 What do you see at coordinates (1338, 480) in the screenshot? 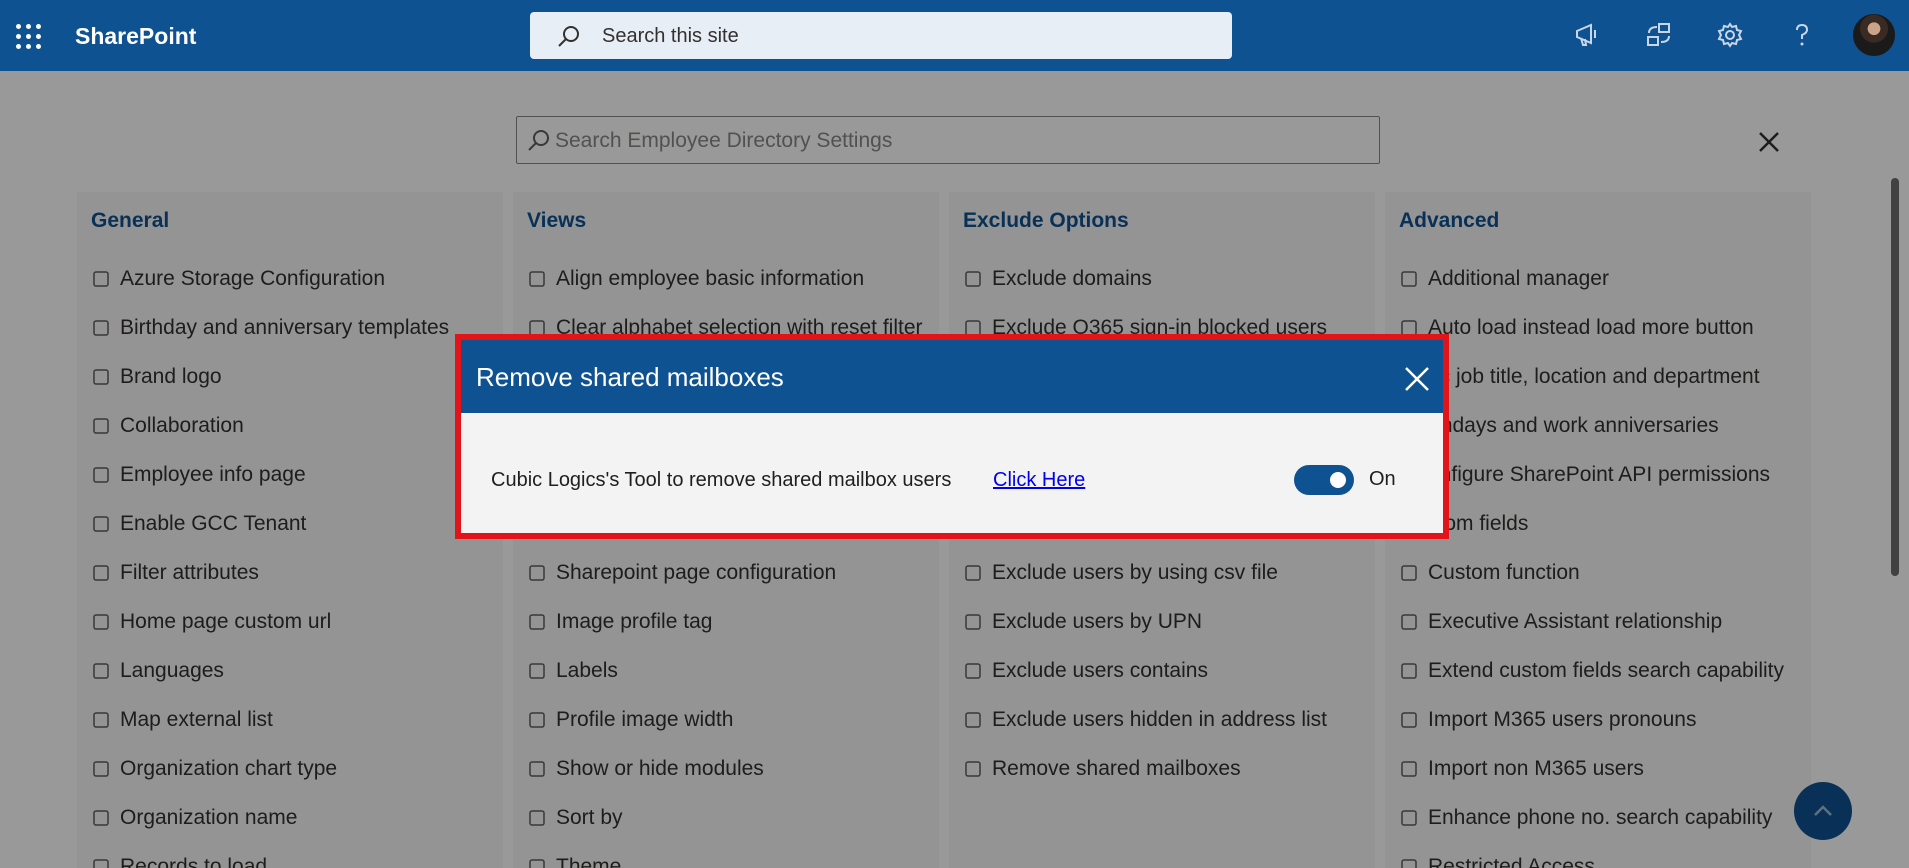
I see `toggle-knob` at bounding box center [1338, 480].